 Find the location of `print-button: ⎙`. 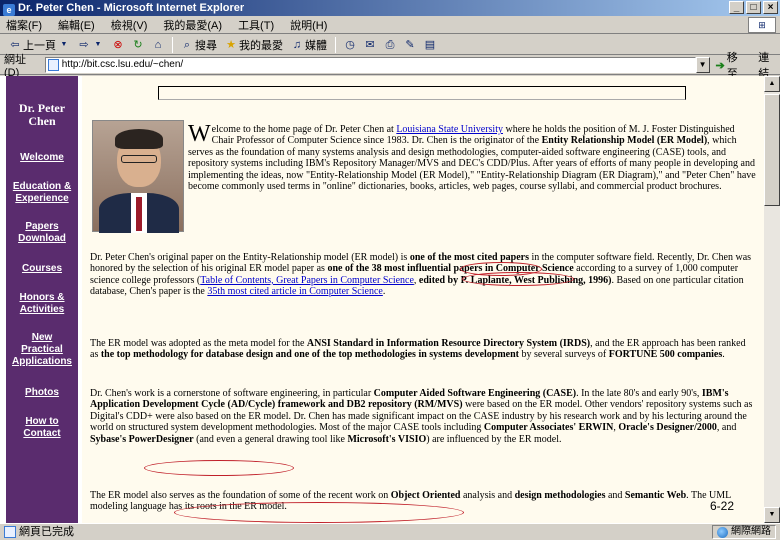

print-button: ⎙ is located at coordinates (390, 45).